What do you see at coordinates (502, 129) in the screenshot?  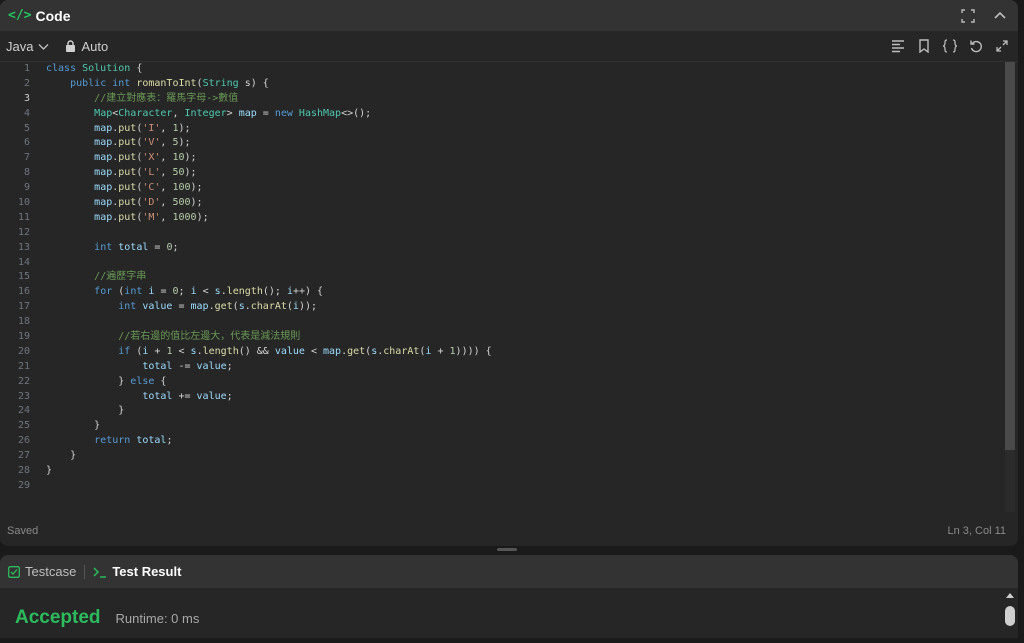 I see `code-line: 5 map.put('I', 1);` at bounding box center [502, 129].